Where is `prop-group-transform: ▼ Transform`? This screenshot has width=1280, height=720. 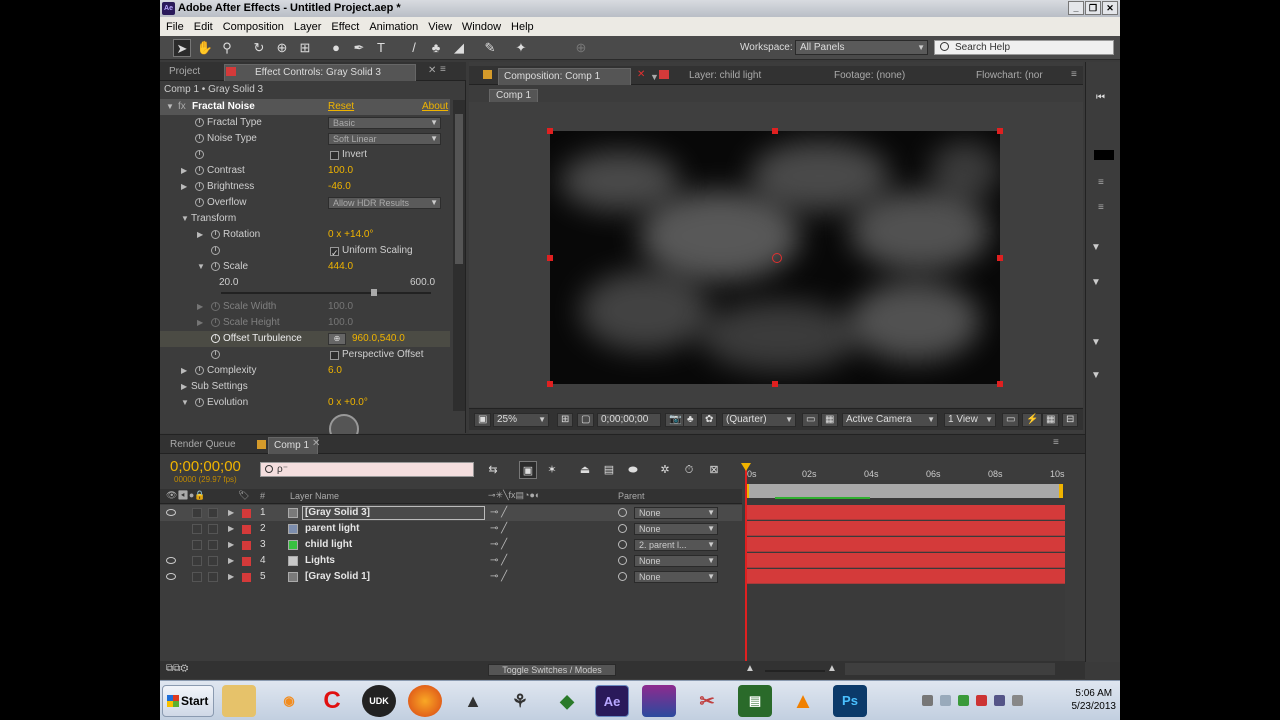
prop-group-transform: ▼ Transform is located at coordinates (305, 219).